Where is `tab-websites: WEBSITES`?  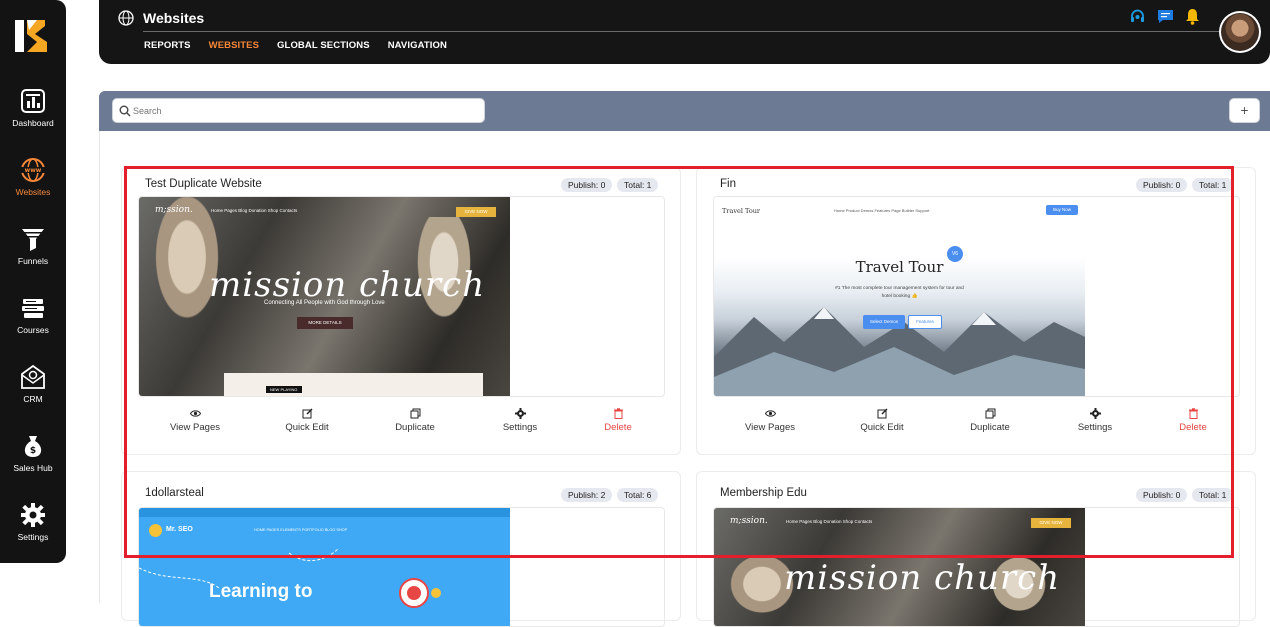 tab-websites: WEBSITES is located at coordinates (234, 45).